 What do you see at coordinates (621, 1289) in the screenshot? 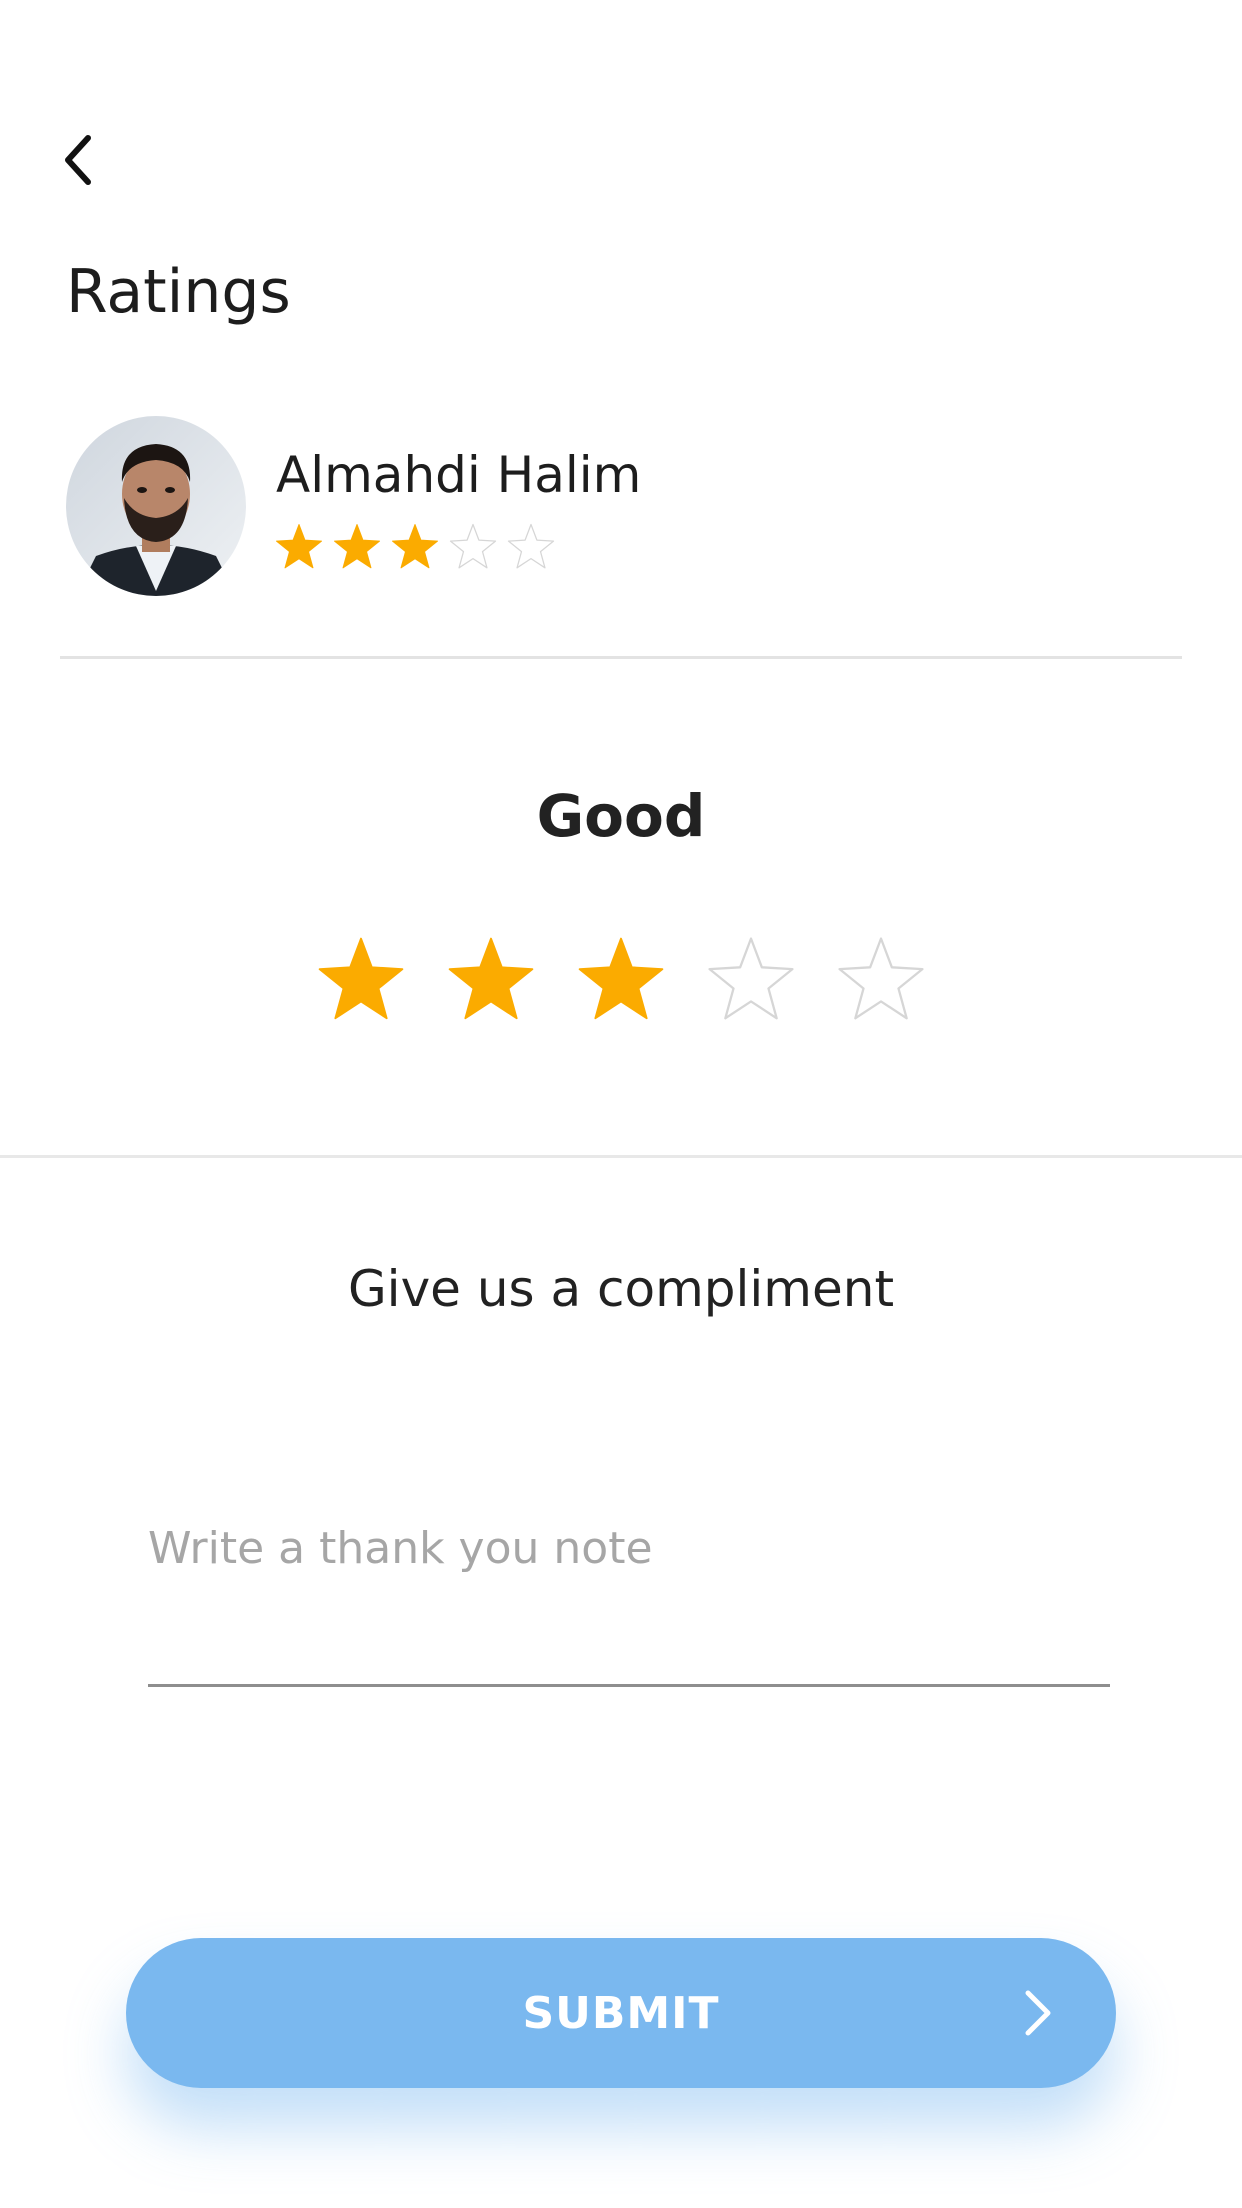
I see `compliment-title: Give us a compliment` at bounding box center [621, 1289].